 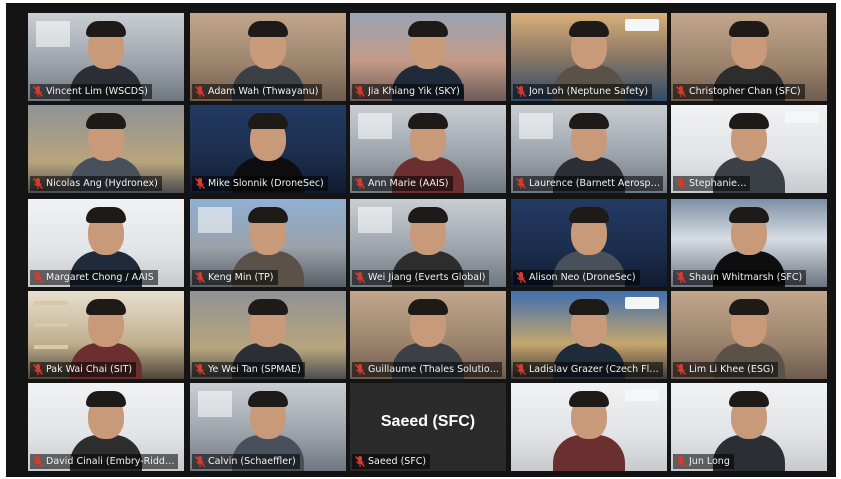 I want to click on participant-name: Adam Wah (Thwayanu), so click(x=263, y=91).